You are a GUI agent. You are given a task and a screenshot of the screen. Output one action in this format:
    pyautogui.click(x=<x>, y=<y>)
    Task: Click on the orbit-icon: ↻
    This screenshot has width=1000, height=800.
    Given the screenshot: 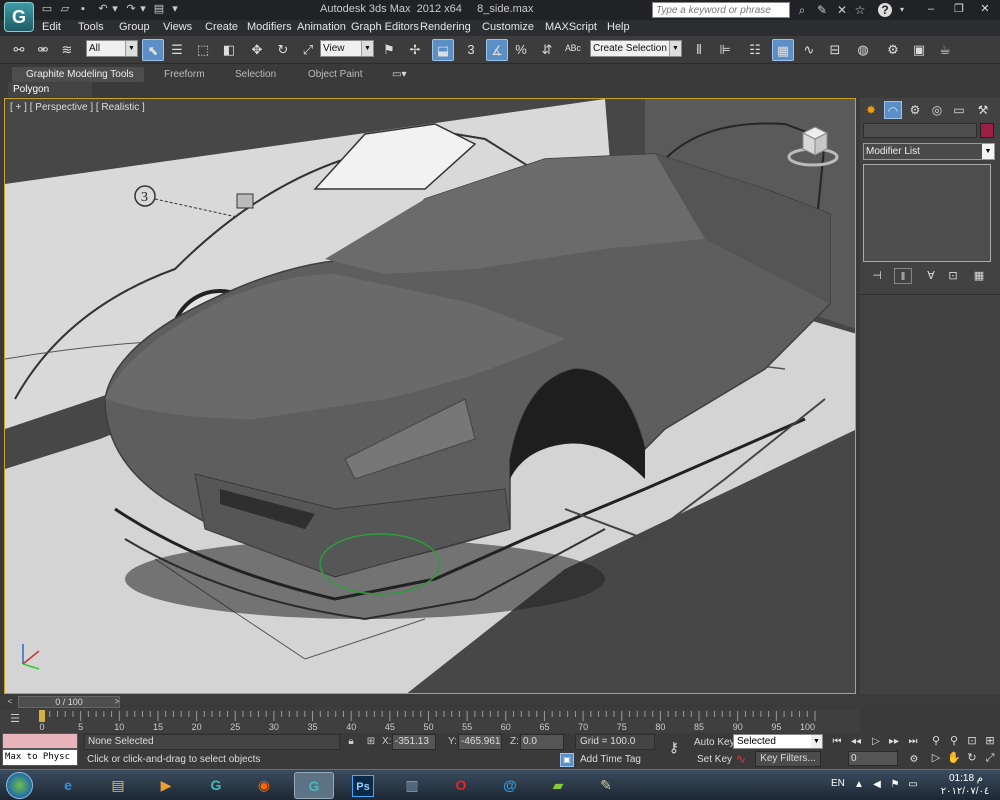 What is the action you would take?
    pyautogui.click(x=972, y=758)
    